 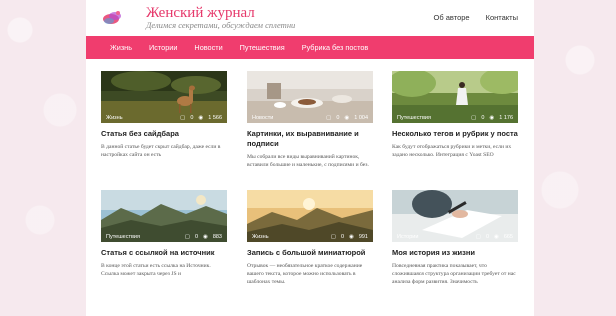 I want to click on post-meta: ▢ 0 ◉ 665, so click(x=494, y=237).